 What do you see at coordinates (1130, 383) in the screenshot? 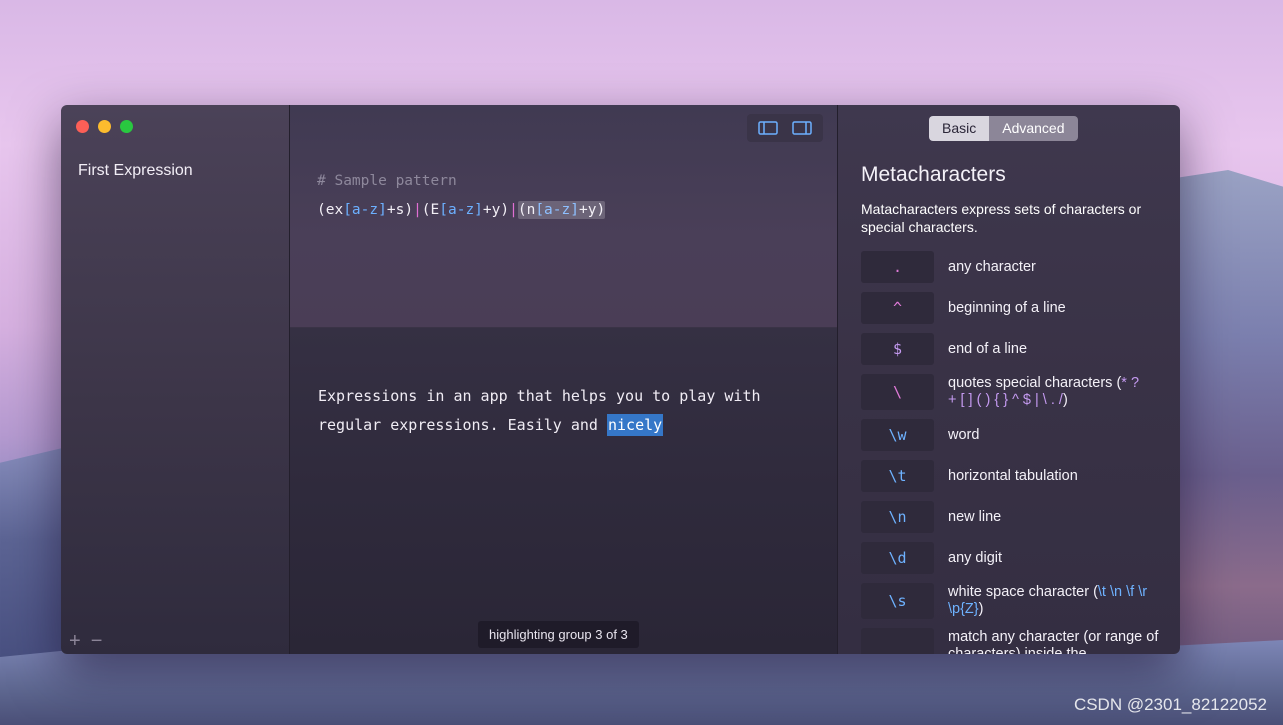
I see `ref-desc-chars: * ?` at bounding box center [1130, 383].